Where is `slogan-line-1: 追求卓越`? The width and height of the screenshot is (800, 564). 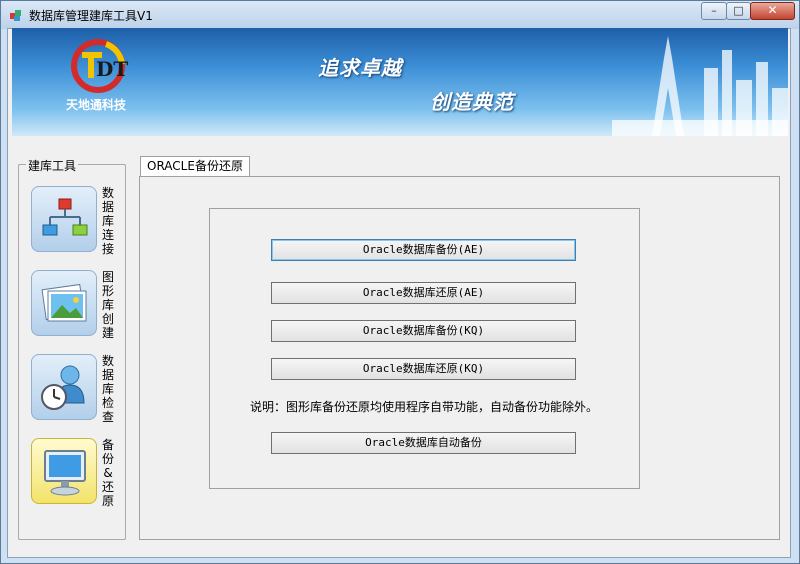
slogan-line-1: 追求卓越 is located at coordinates (360, 68).